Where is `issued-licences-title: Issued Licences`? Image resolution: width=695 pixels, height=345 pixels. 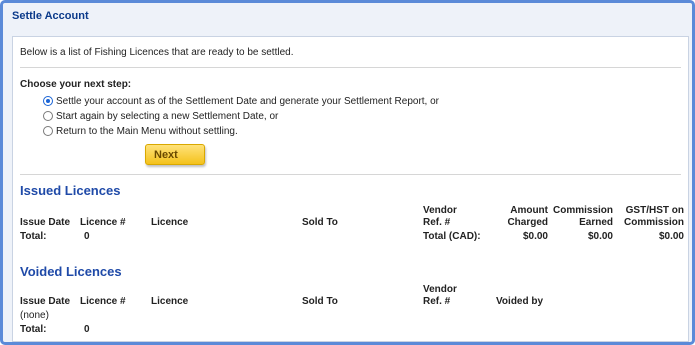
issued-licences-title: Issued Licences is located at coordinates (70, 190).